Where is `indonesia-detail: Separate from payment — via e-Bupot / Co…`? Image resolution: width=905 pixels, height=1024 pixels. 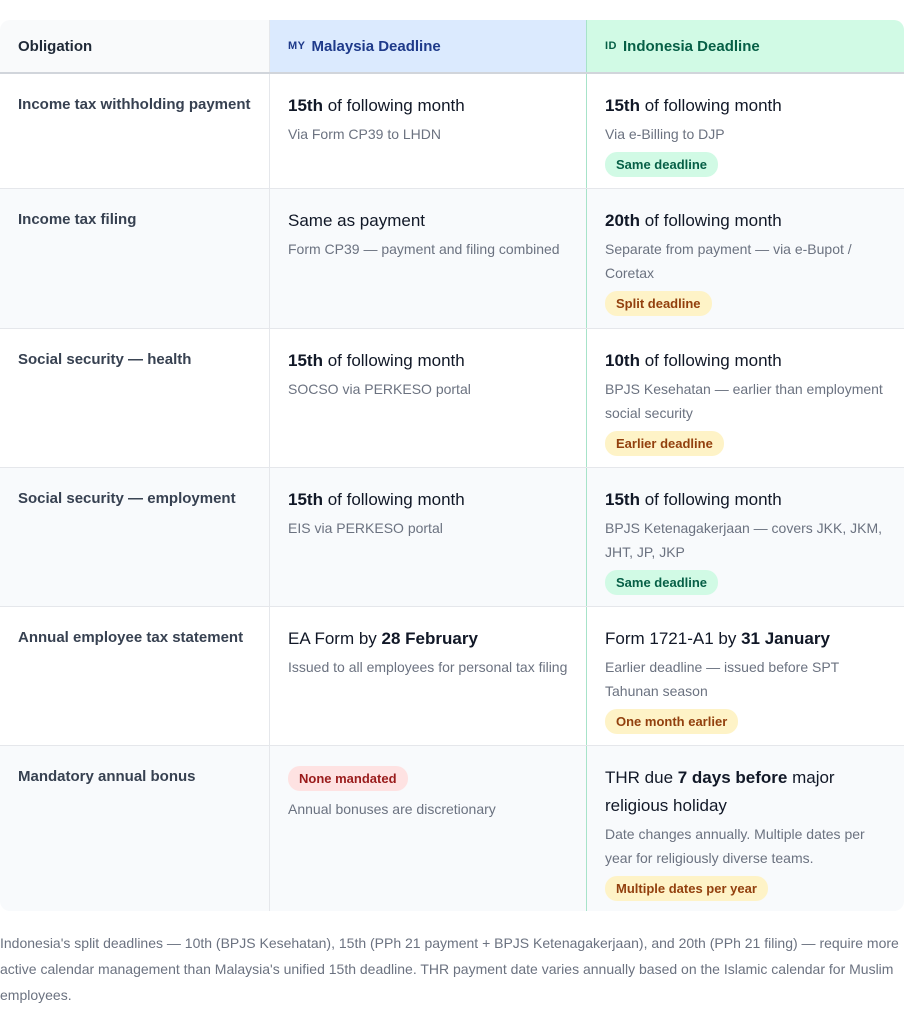
indonesia-detail: Separate from payment — via e-Bupot / Co… is located at coordinates (728, 261).